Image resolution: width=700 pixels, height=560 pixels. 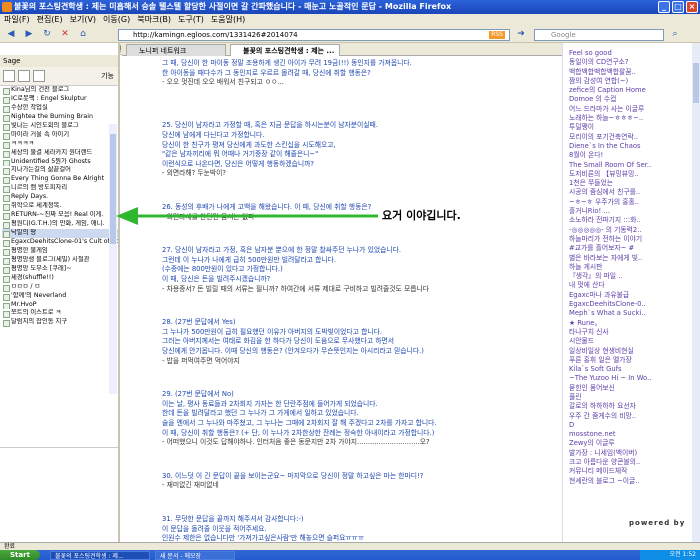 I want to click on blog-link: 1천은 쭈들었는, so click(x=626, y=183).